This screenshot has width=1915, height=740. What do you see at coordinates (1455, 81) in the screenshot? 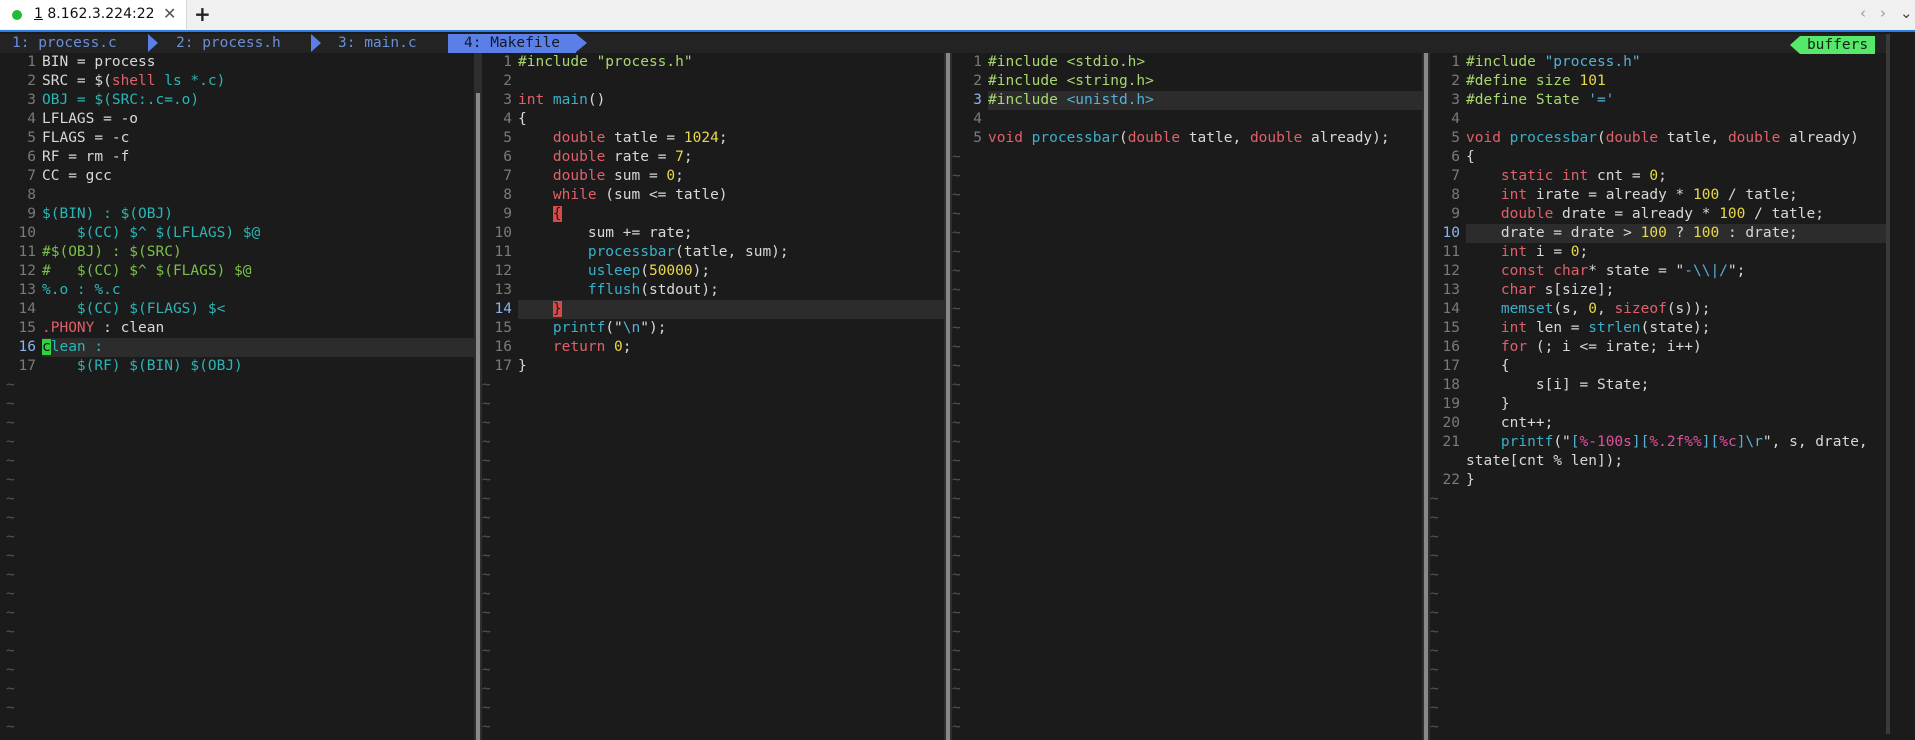
I see `line-number: 2` at bounding box center [1455, 81].